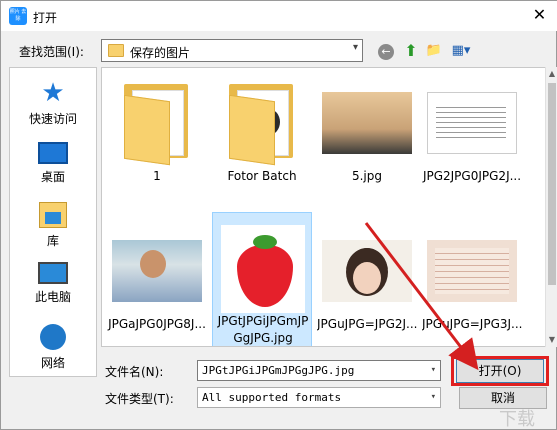 Image resolution: width=557 pixels, height=430 pixels. I want to click on strawberry-image, so click(265, 271).